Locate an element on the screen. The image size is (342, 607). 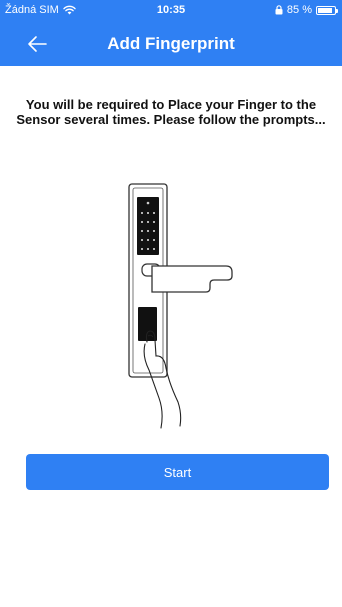
nav-bar: Add Fingerprint is located at coordinates (171, 44).